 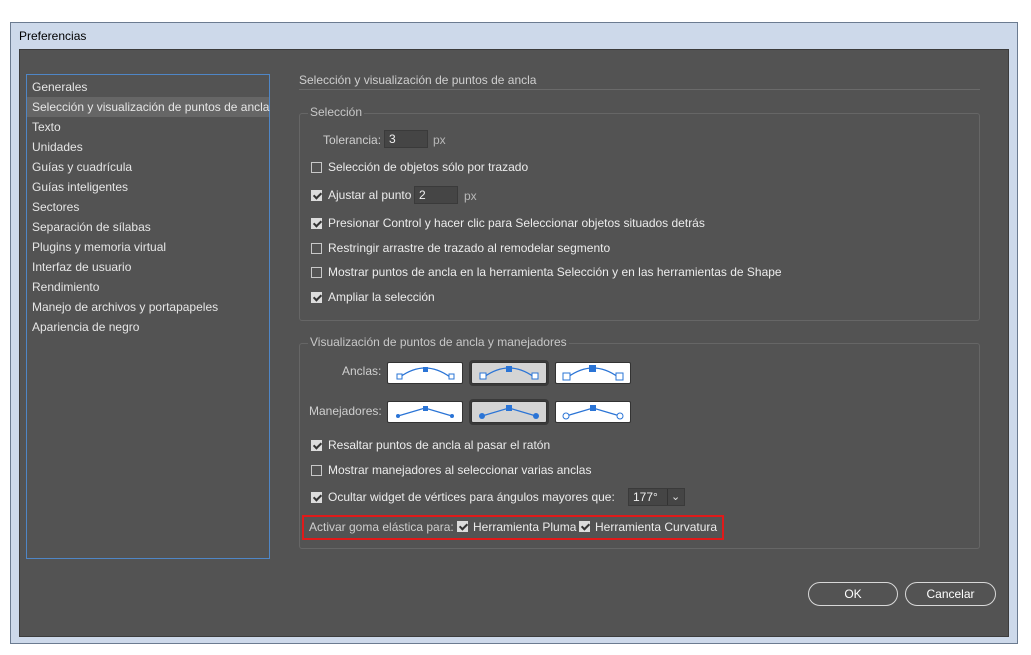 What do you see at coordinates (148, 327) in the screenshot?
I see `sidebar-item-apariencia-negro: Apariencia de negro` at bounding box center [148, 327].